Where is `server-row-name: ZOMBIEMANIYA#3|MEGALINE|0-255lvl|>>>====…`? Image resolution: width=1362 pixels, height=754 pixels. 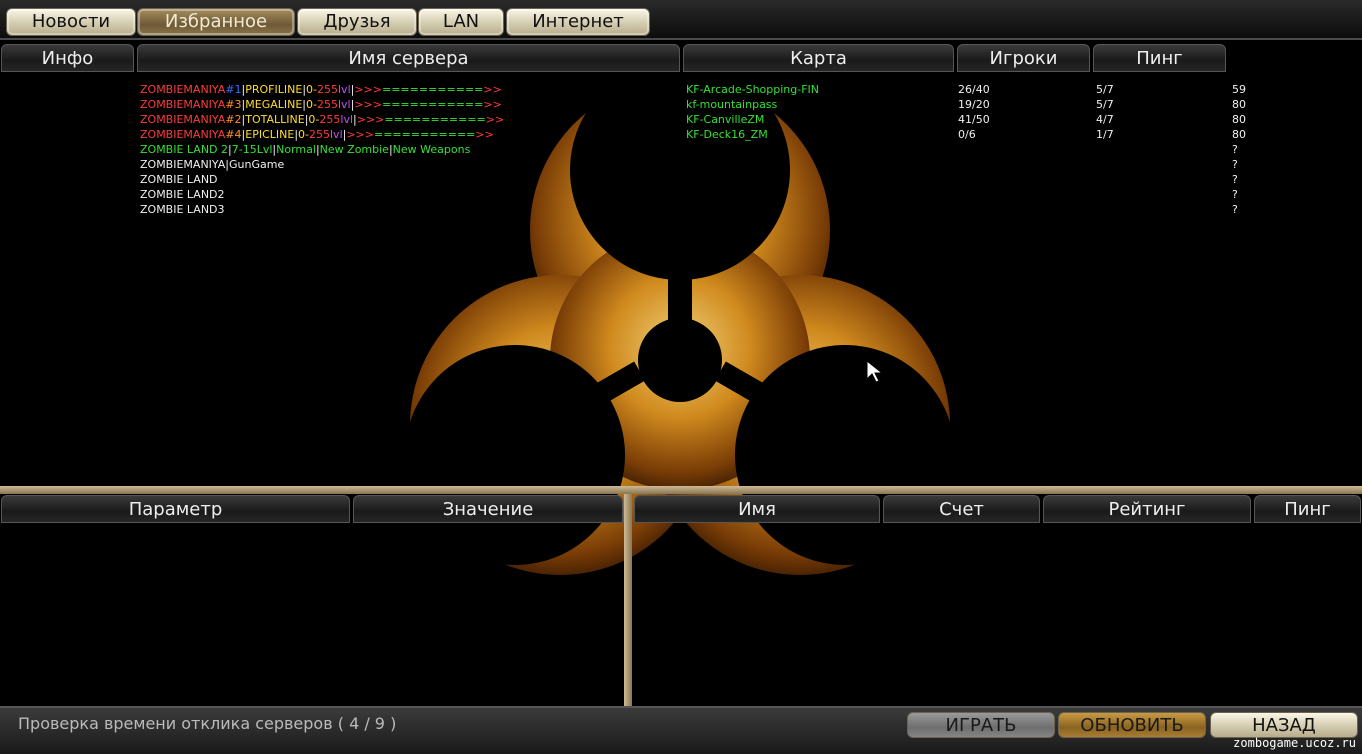 server-row-name: ZOMBIEMANIYA#3|MEGALINE|0-255lvl|>>>====… is located at coordinates (321, 104).